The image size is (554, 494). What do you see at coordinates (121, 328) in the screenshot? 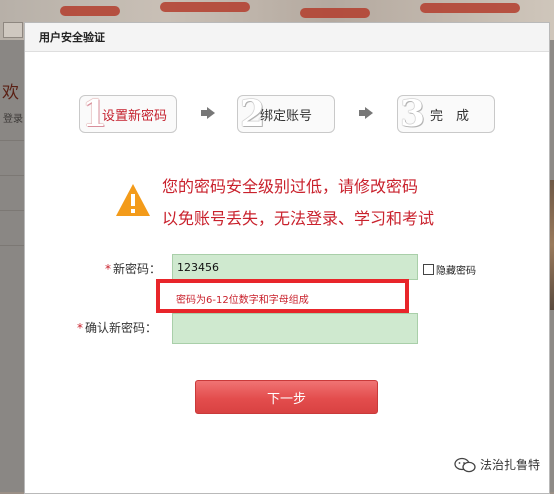
I see `confirm-password-label-text: 确认新密码：` at bounding box center [121, 328].